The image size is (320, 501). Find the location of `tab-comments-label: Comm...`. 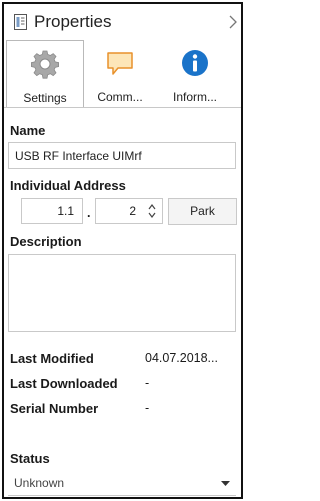

tab-comments-label: Comm... is located at coordinates (120, 97).